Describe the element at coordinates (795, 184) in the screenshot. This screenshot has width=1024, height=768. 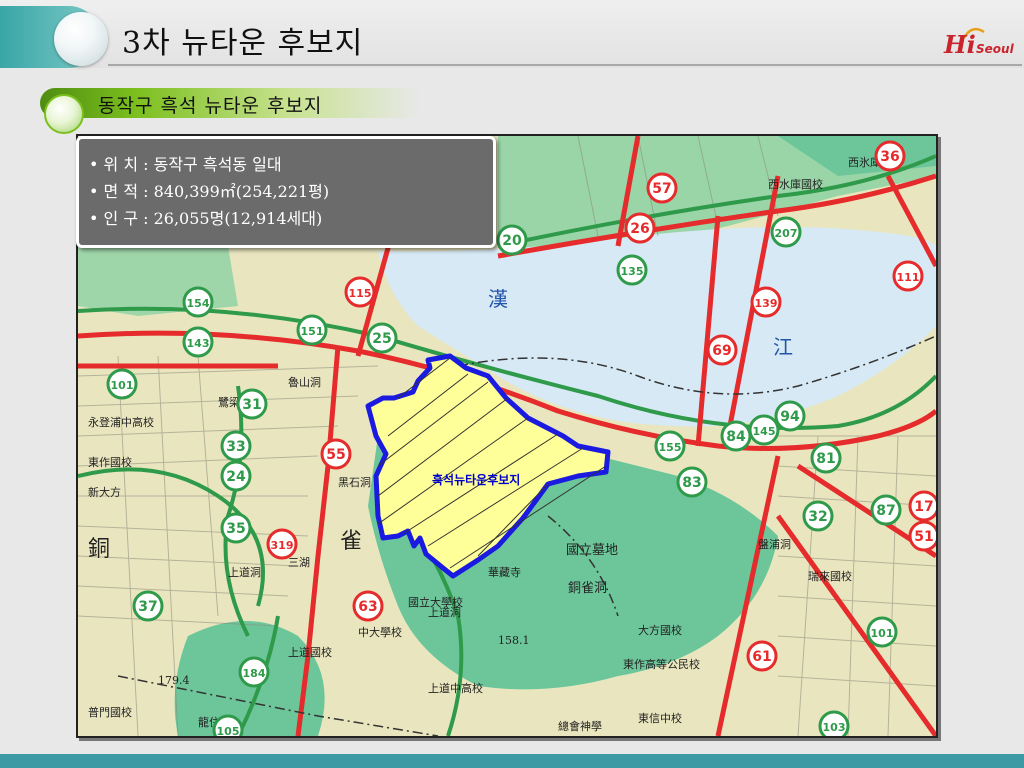
I see `place-label: 西水庫國校` at that location.